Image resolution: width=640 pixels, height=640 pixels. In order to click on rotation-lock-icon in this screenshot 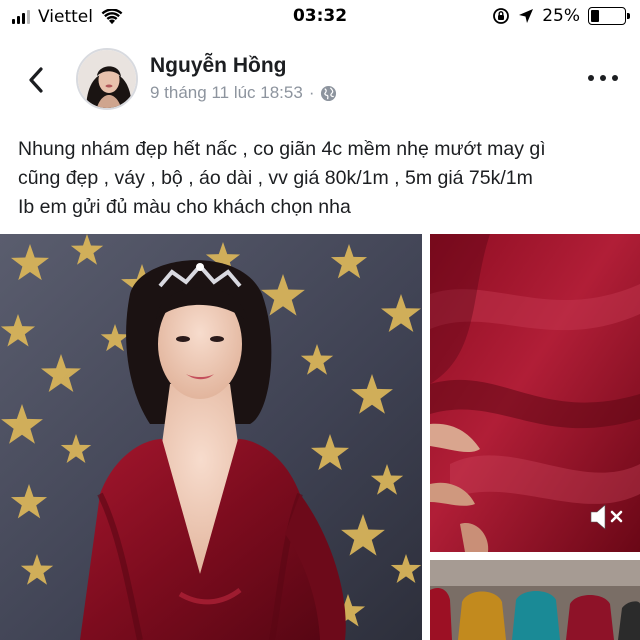, I will do `click(501, 16)`.